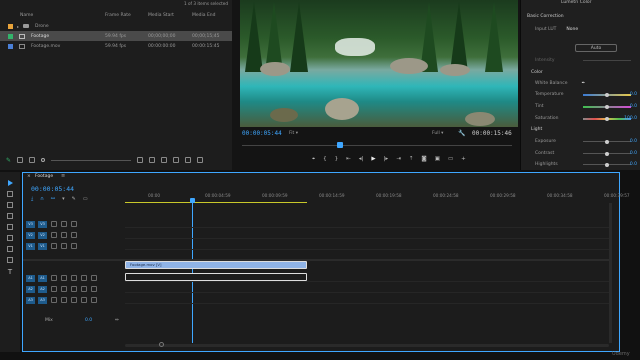 The image size is (640, 360). I want to click on source-patch-toggle: V1, so click(30, 246).